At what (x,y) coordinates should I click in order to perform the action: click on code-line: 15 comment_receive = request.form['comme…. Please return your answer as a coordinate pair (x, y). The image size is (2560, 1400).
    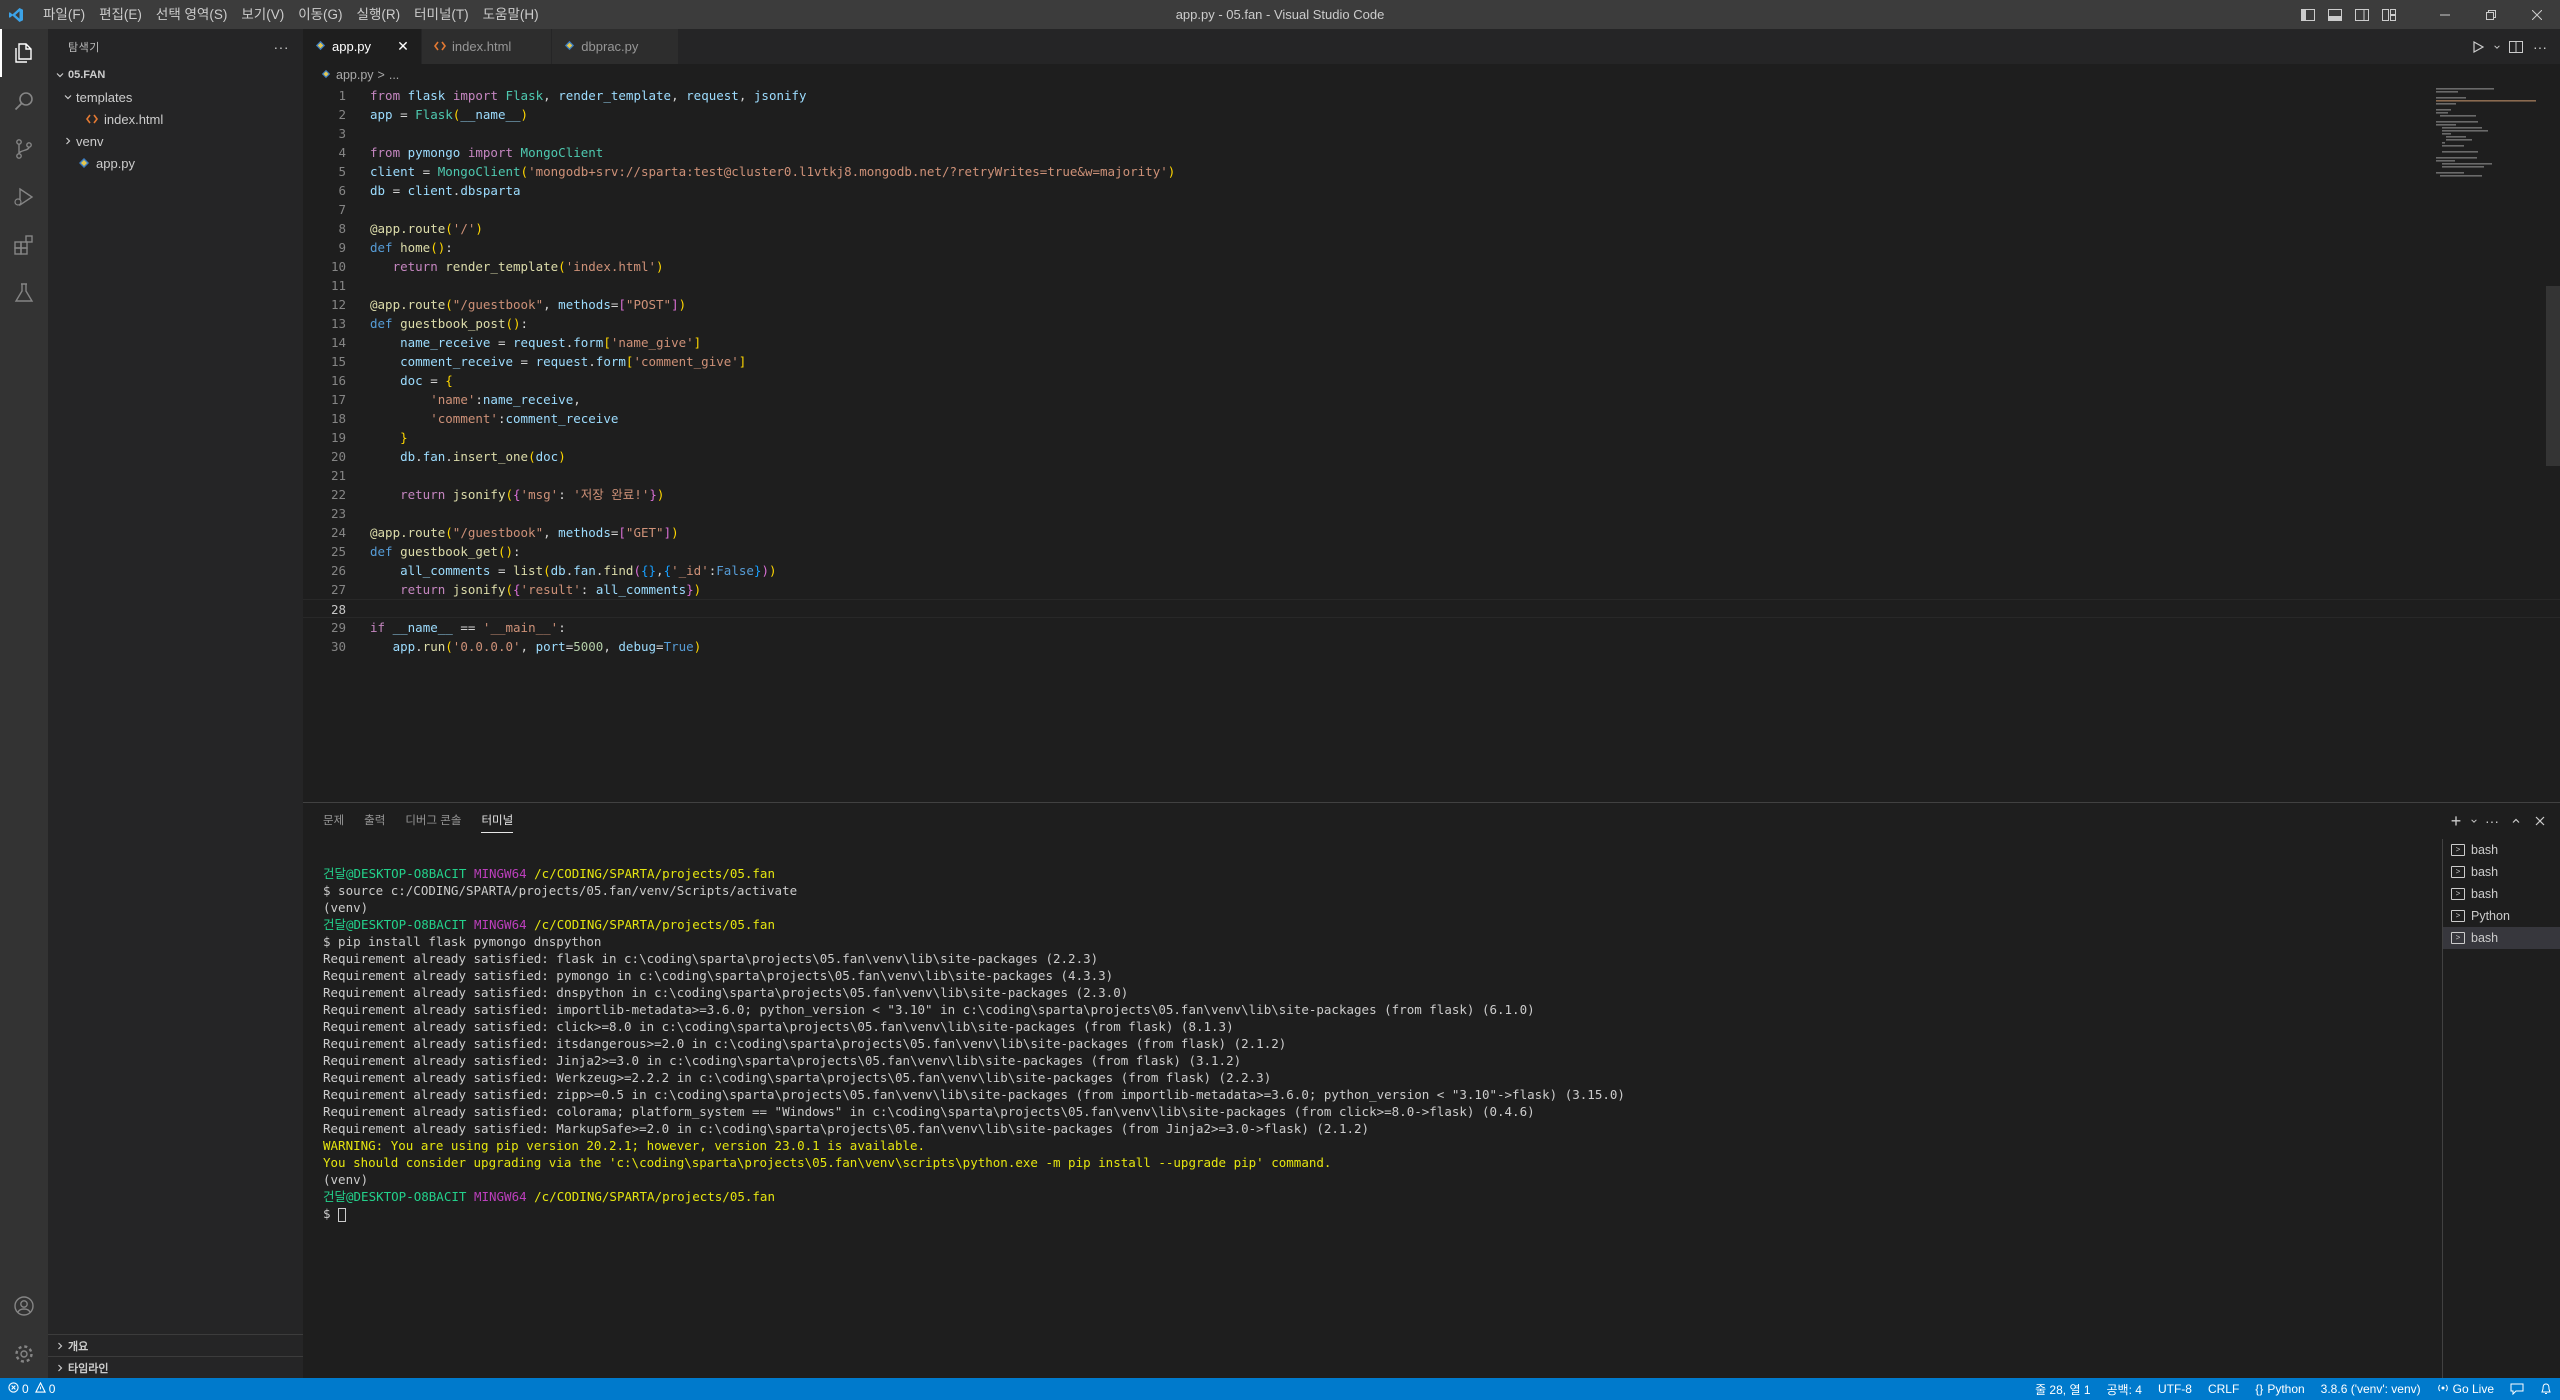
    Looking at the image, I should click on (1431, 361).